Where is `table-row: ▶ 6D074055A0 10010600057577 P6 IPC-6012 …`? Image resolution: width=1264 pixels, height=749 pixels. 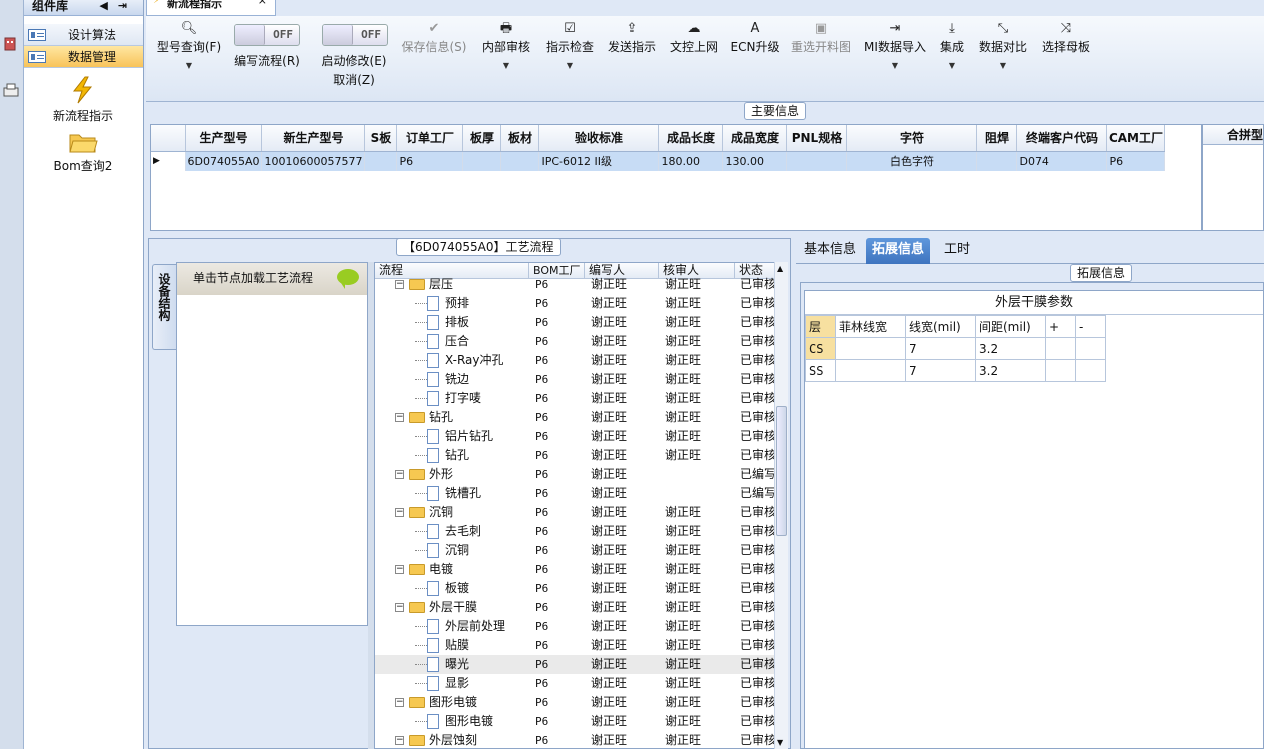 table-row: ▶ 6D074055A0 10010600057577 P6 IPC-6012 … is located at coordinates (658, 161).